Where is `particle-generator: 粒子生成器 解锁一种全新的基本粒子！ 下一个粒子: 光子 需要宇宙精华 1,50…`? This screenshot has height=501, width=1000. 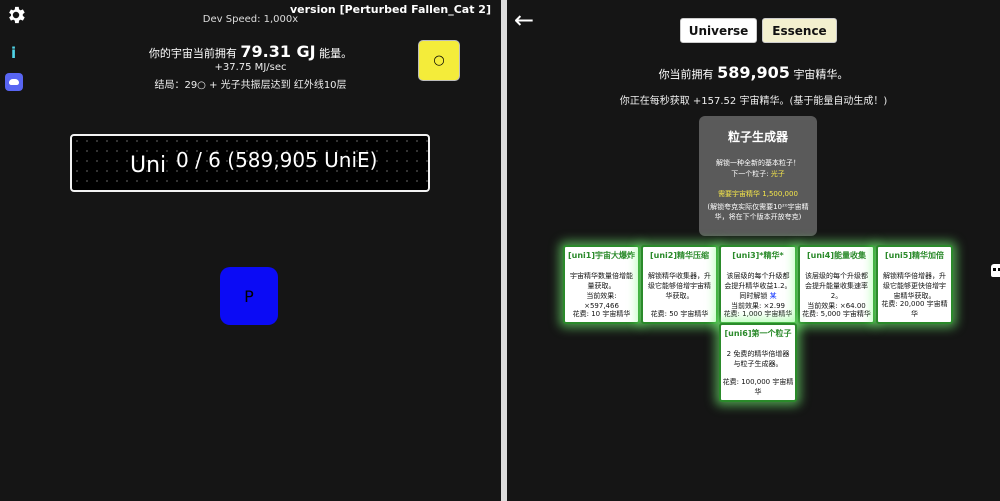
particle-generator: 粒子生成器 解锁一种全新的基本粒子！ 下一个粒子: 光子 需要宇宙精华 1,50… is located at coordinates (758, 176).